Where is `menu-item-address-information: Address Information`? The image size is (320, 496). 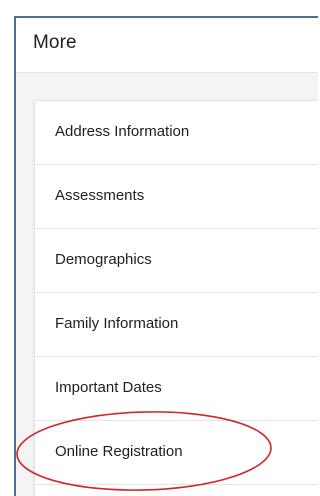 menu-item-address-information: Address Information is located at coordinates (176, 133).